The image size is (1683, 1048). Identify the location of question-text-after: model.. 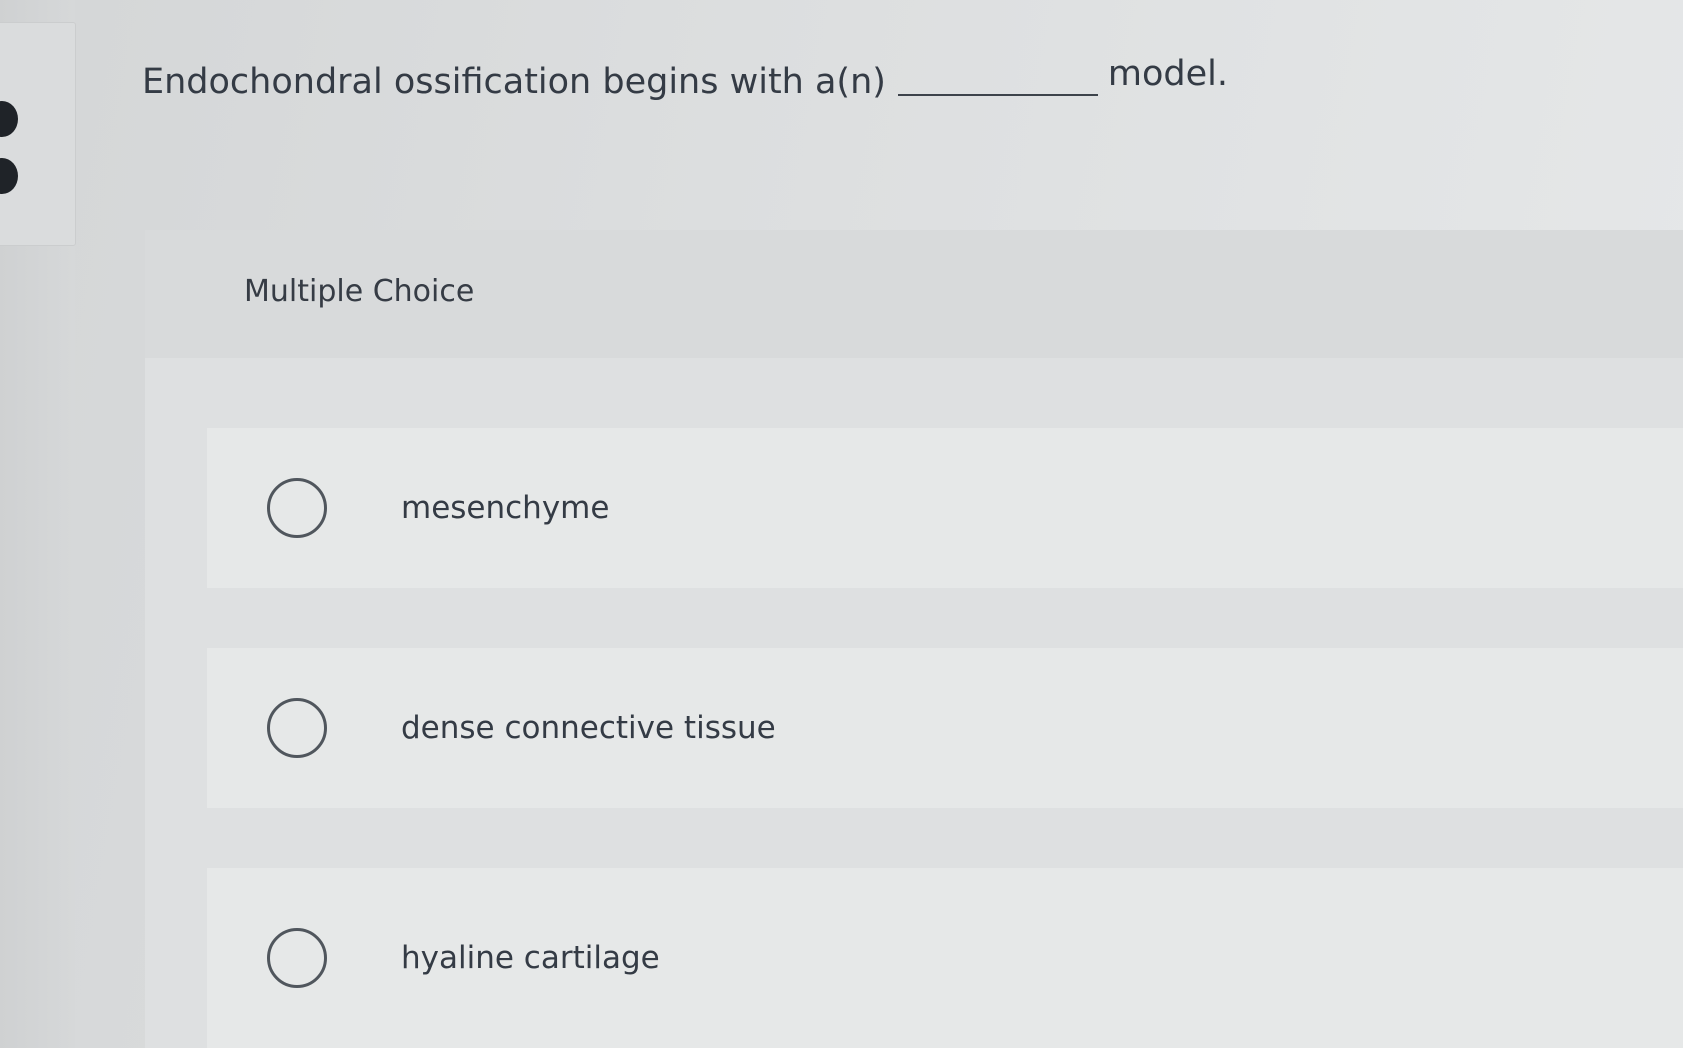
(1168, 74).